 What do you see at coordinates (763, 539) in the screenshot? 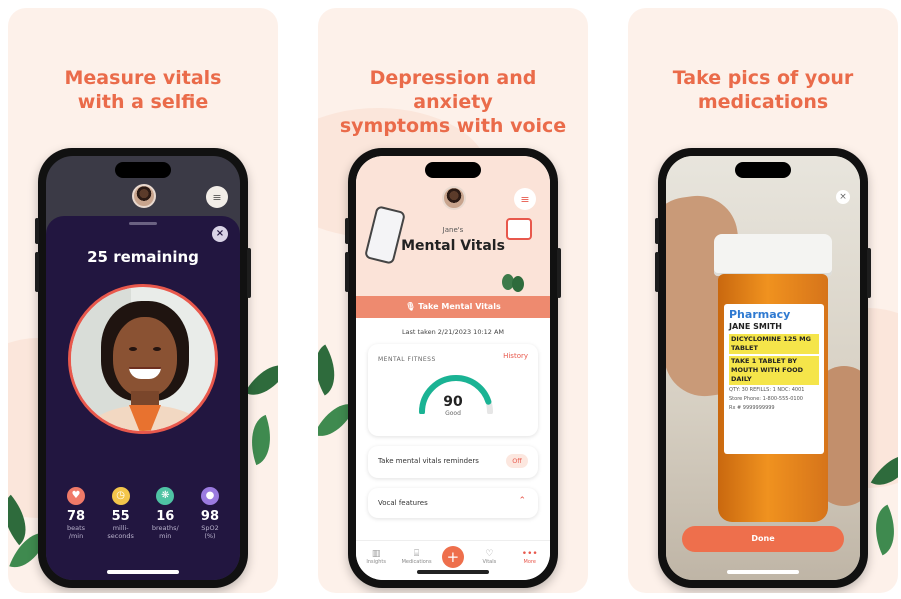
I see `done-button: Done` at bounding box center [763, 539].